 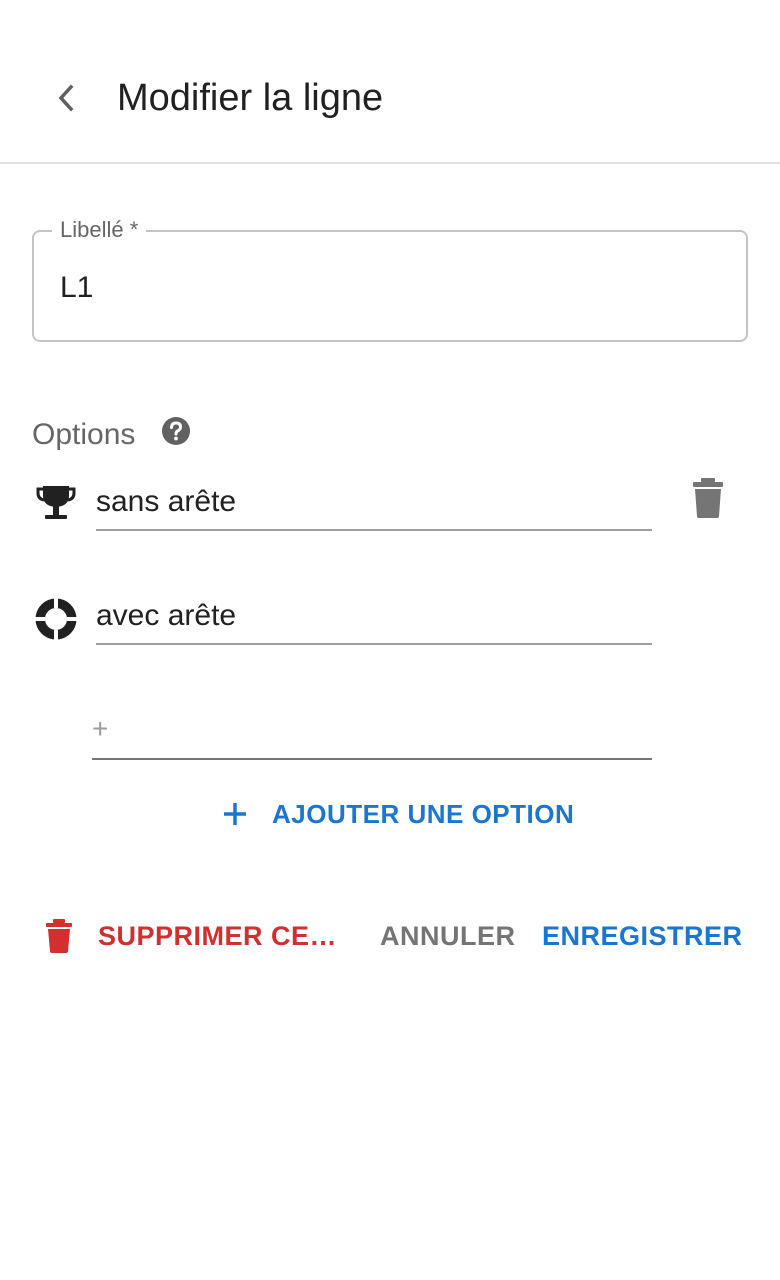 I want to click on add-option-button: AJOUTER UNE OPTION, so click(x=397, y=814).